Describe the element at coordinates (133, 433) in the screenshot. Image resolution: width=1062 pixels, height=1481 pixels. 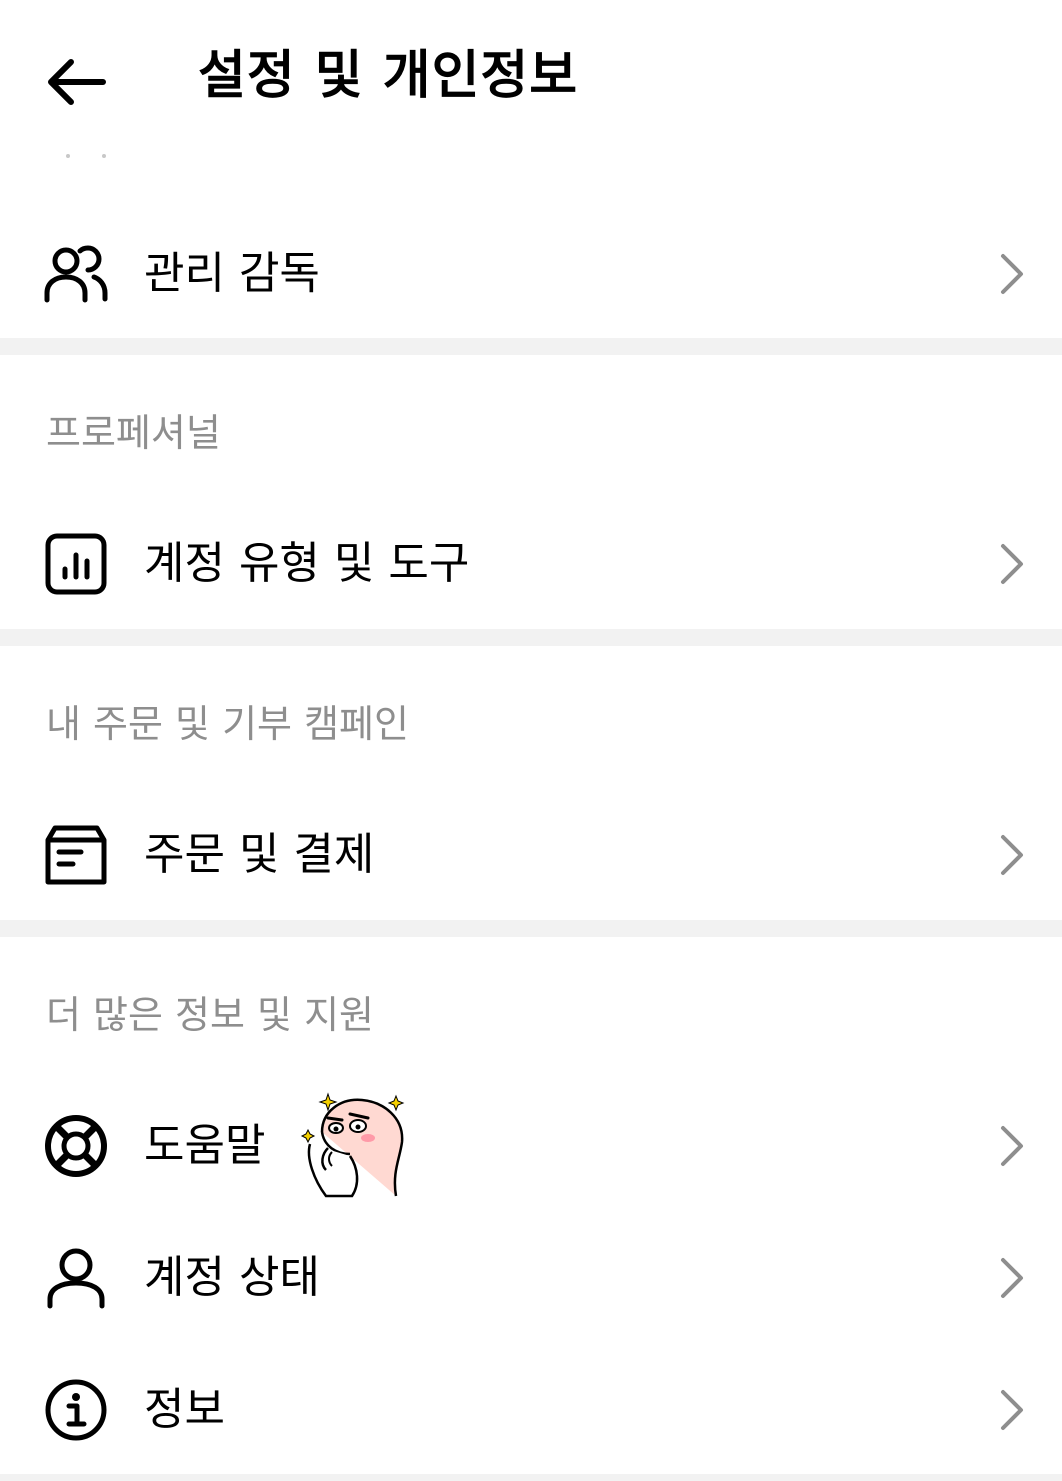
I see `section-header-professional: 프로페셔널` at that location.